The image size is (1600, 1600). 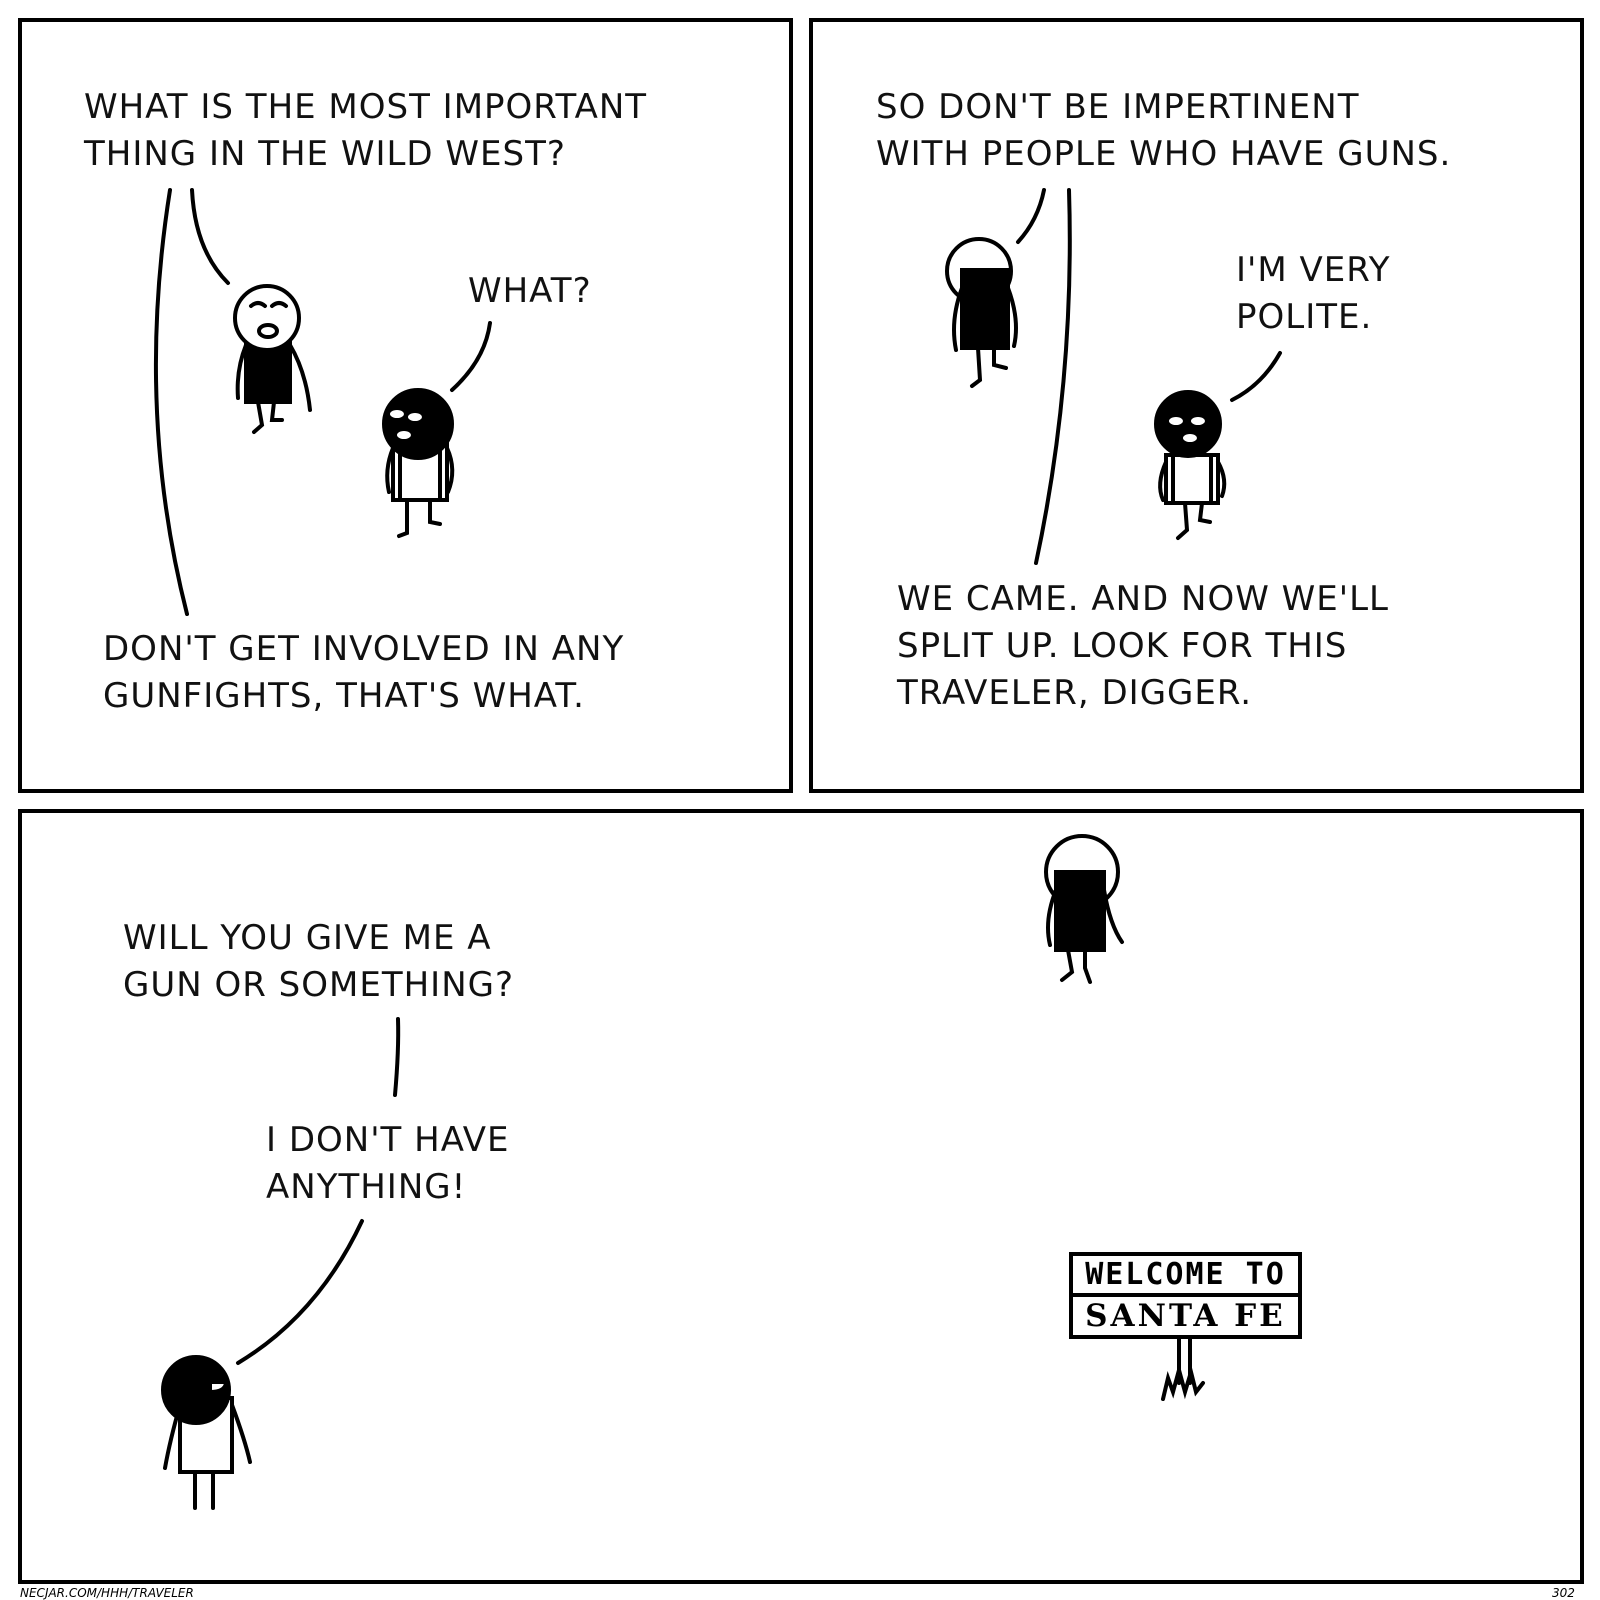 What do you see at coordinates (1164, 154) in the screenshot?
I see `text-line: with people who have guns.` at bounding box center [1164, 154].